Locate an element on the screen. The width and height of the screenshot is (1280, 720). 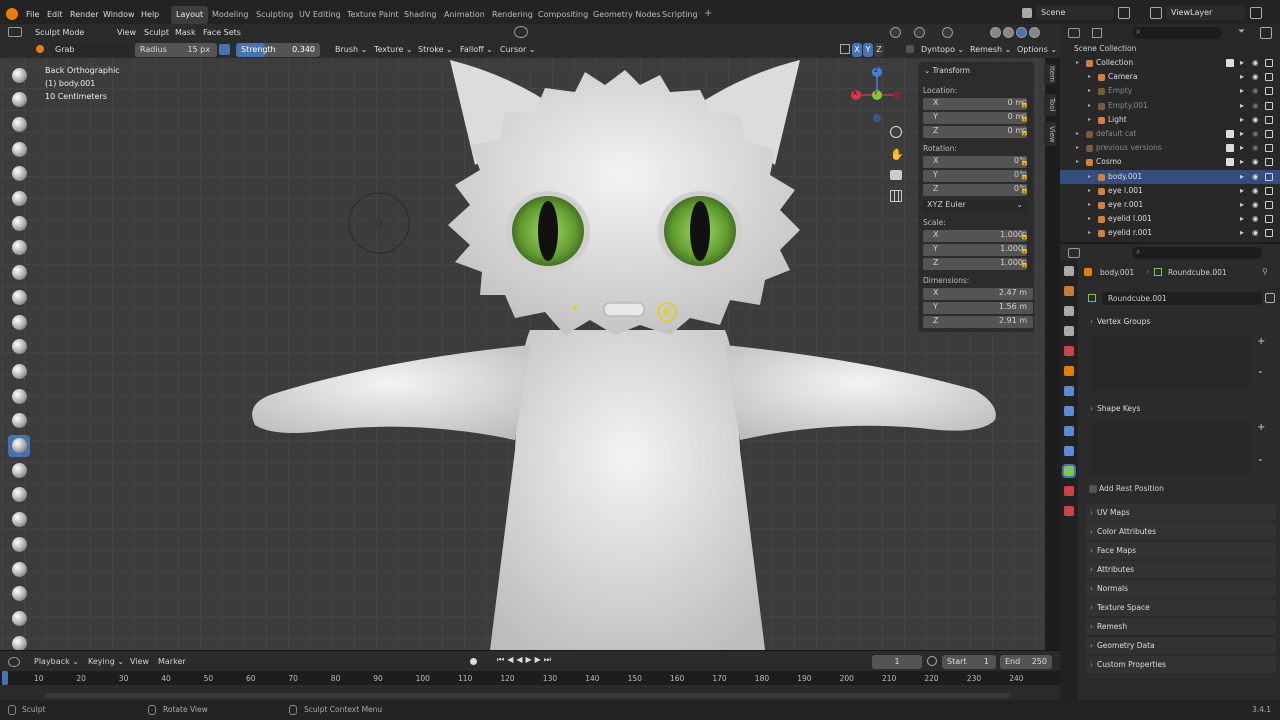
section-custom-properties: Custom Properties is located at coordinates (1181, 664).